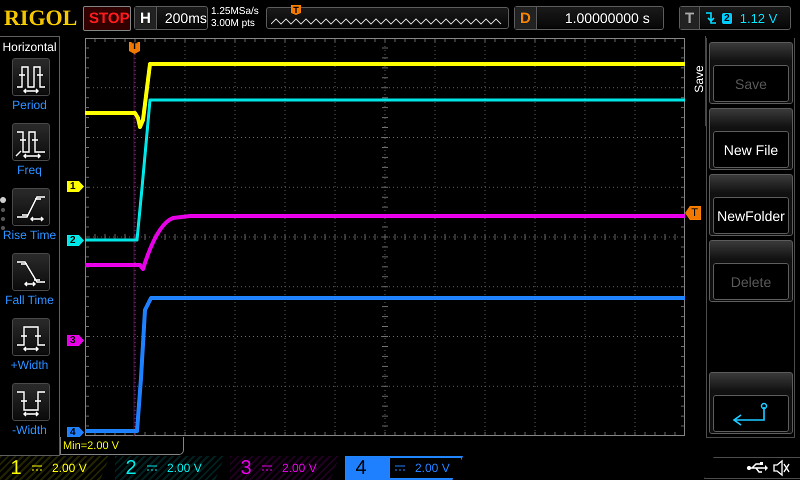 The image size is (800, 480). Describe the element at coordinates (75, 240) in the screenshot. I see `channel-marker: 2` at that location.